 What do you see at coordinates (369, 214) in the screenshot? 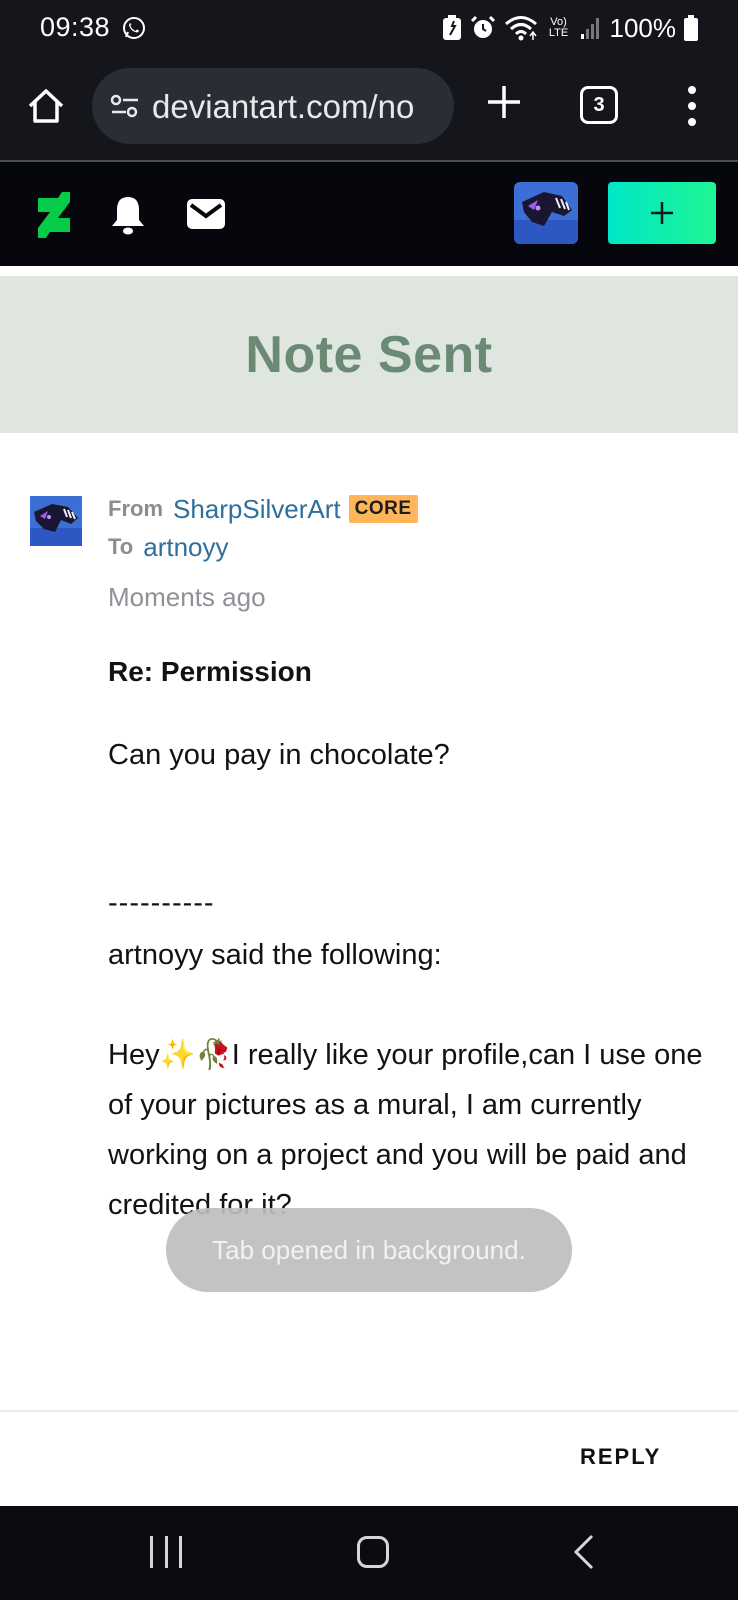
I see `site-header` at bounding box center [369, 214].